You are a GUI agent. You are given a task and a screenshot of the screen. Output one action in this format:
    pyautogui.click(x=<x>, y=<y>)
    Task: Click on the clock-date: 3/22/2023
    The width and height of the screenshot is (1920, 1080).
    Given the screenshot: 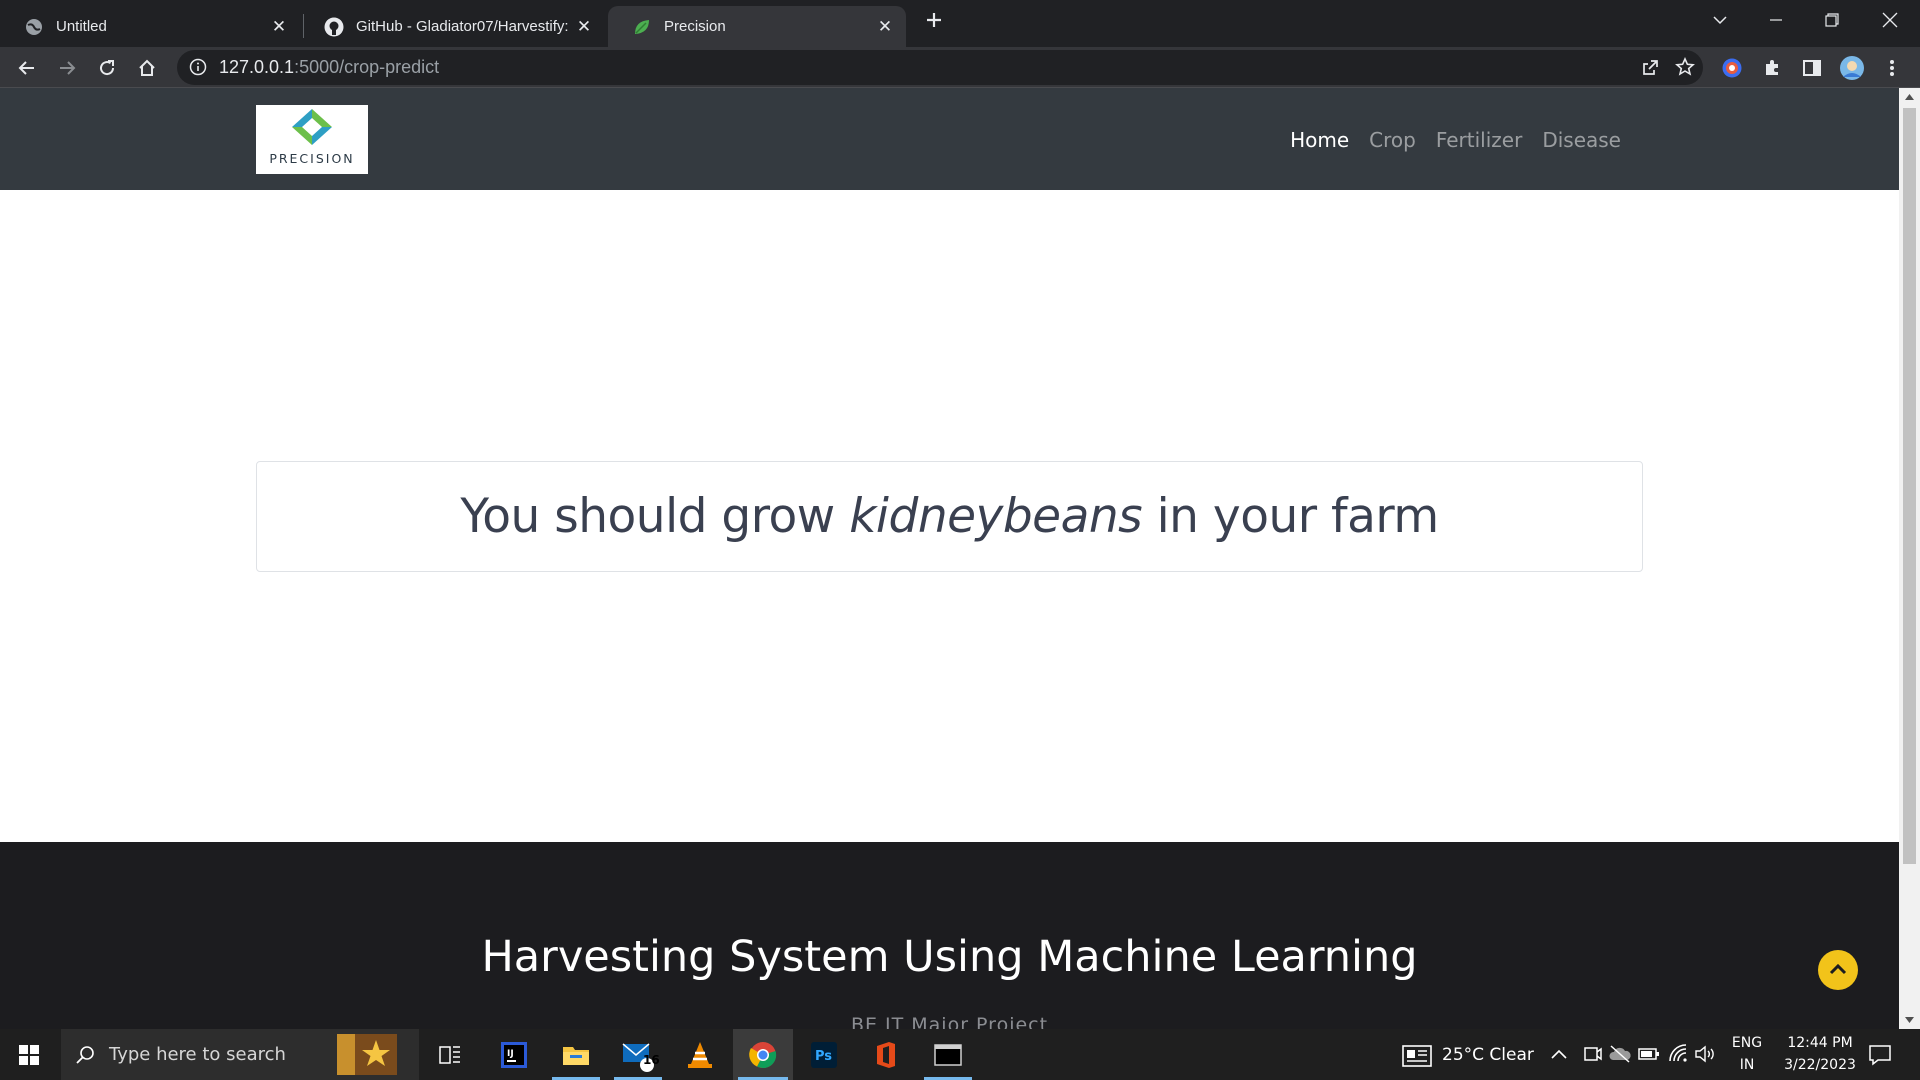 What is the action you would take?
    pyautogui.click(x=1820, y=1065)
    